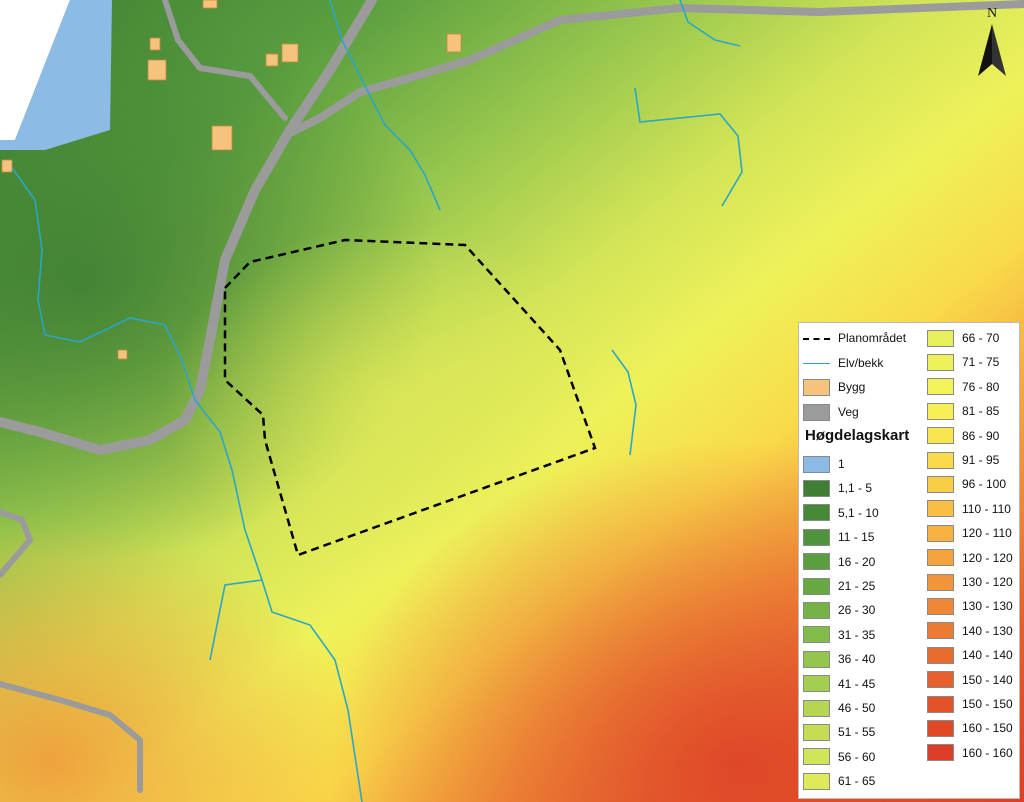 This screenshot has height=802, width=1024. Describe the element at coordinates (963, 338) in the screenshot. I see `legend-class-item: 66 - 70` at that location.